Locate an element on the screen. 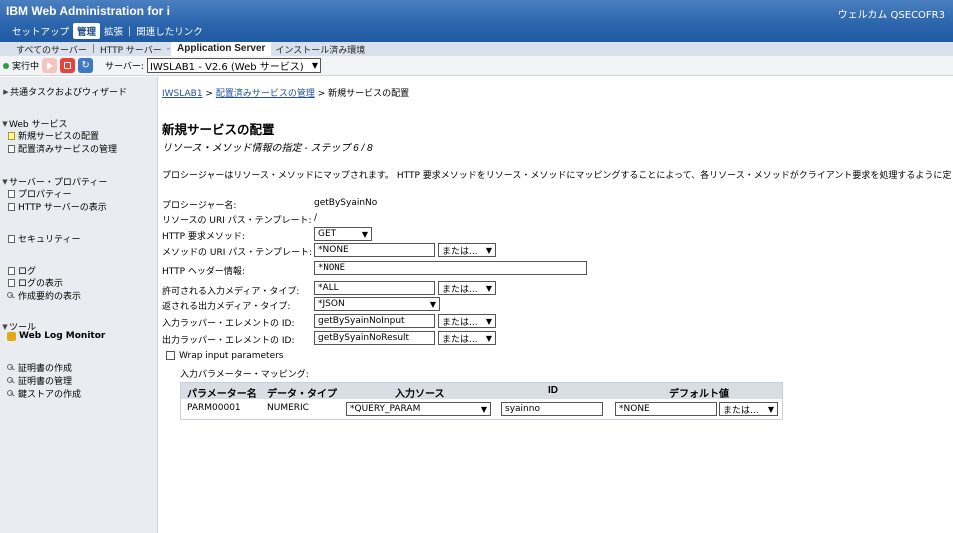 This screenshot has width=953, height=533. start-server-icon is located at coordinates (50, 65).